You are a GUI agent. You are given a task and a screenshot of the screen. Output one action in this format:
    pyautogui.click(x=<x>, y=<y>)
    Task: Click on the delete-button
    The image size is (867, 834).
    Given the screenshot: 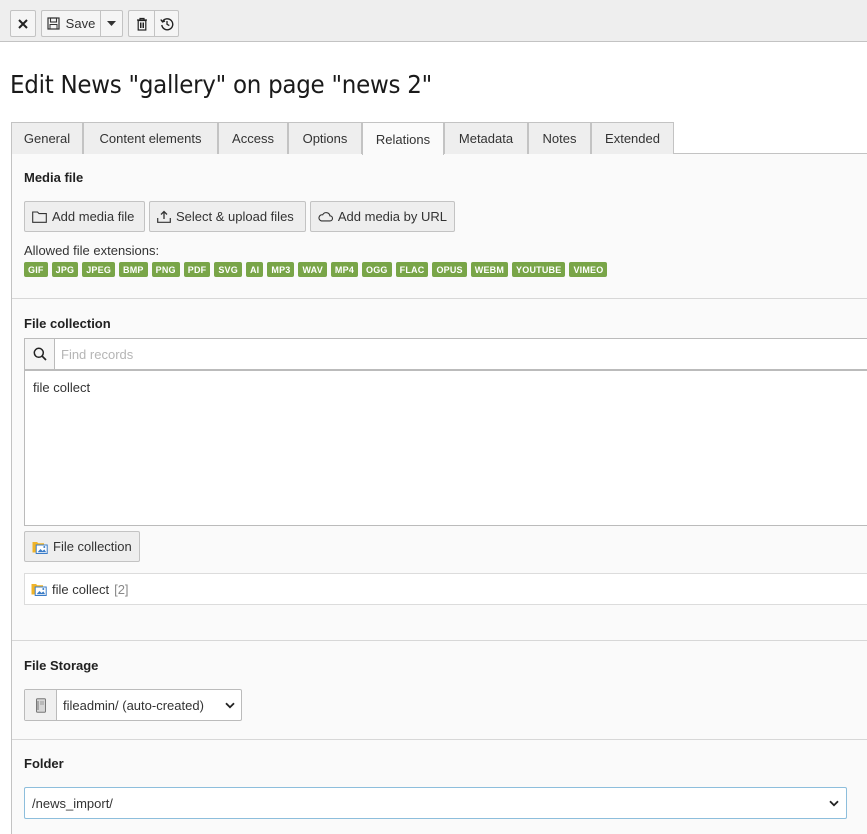 What is the action you would take?
    pyautogui.click(x=141, y=23)
    